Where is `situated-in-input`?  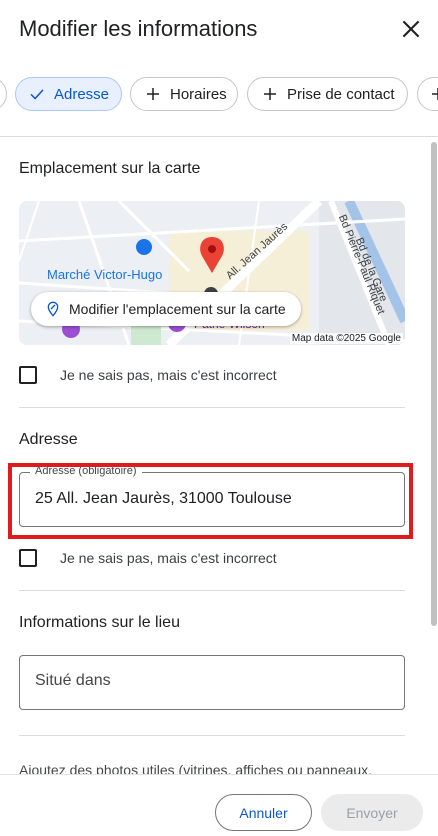
situated-in-input is located at coordinates (210, 681).